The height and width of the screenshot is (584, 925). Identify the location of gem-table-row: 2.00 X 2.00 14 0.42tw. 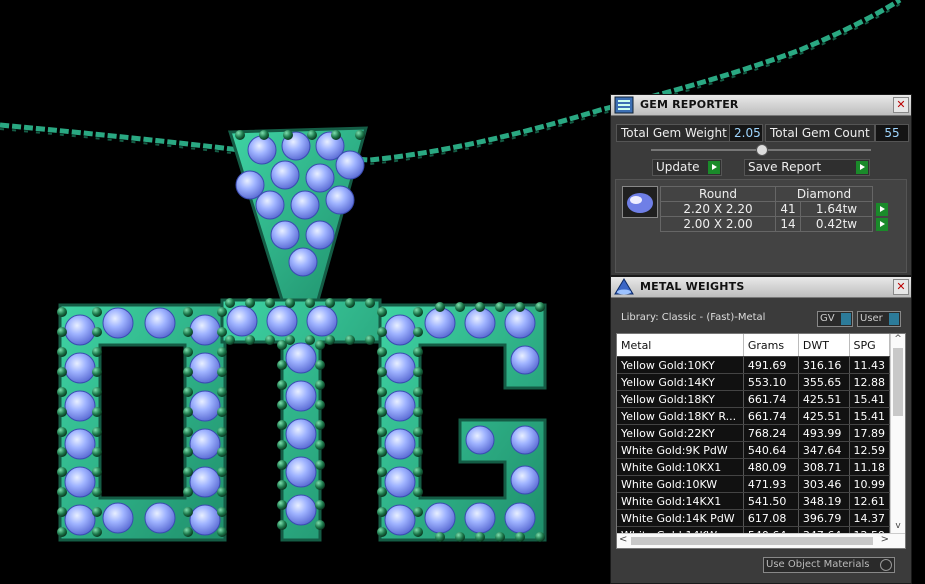
(777, 224).